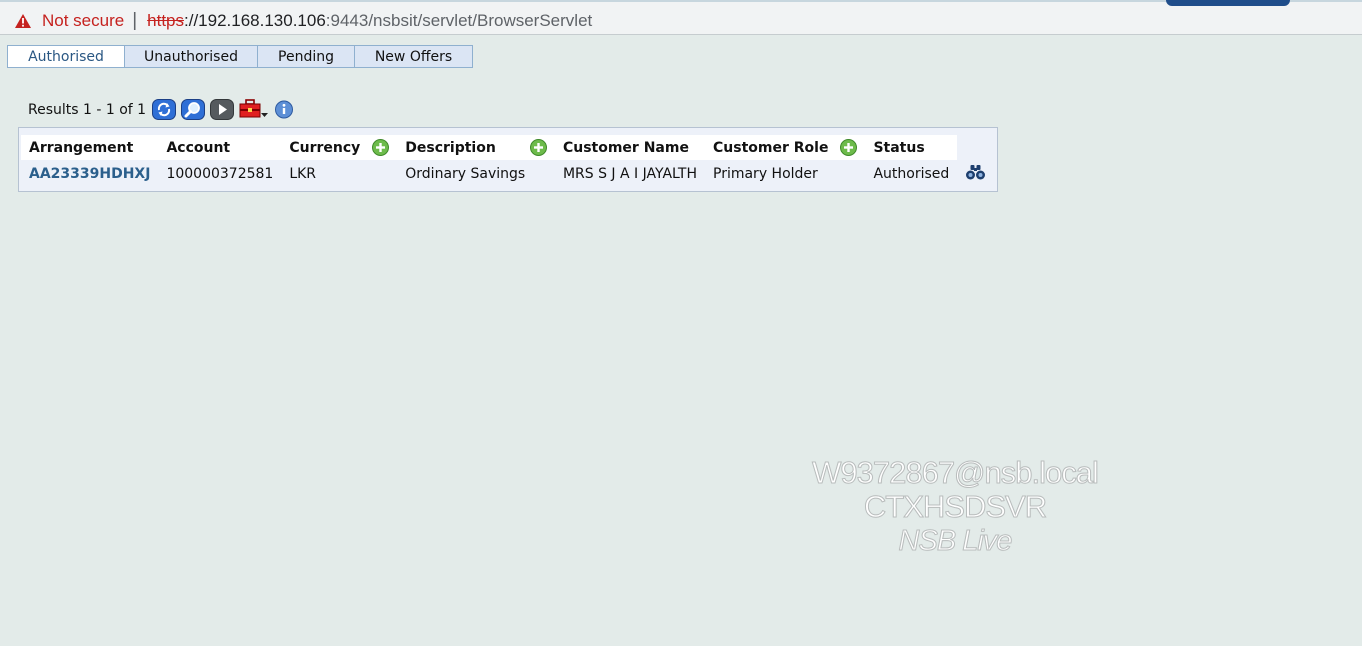  Describe the element at coordinates (465, 174) in the screenshot. I see `cell-description: Ordinary Savings` at that location.